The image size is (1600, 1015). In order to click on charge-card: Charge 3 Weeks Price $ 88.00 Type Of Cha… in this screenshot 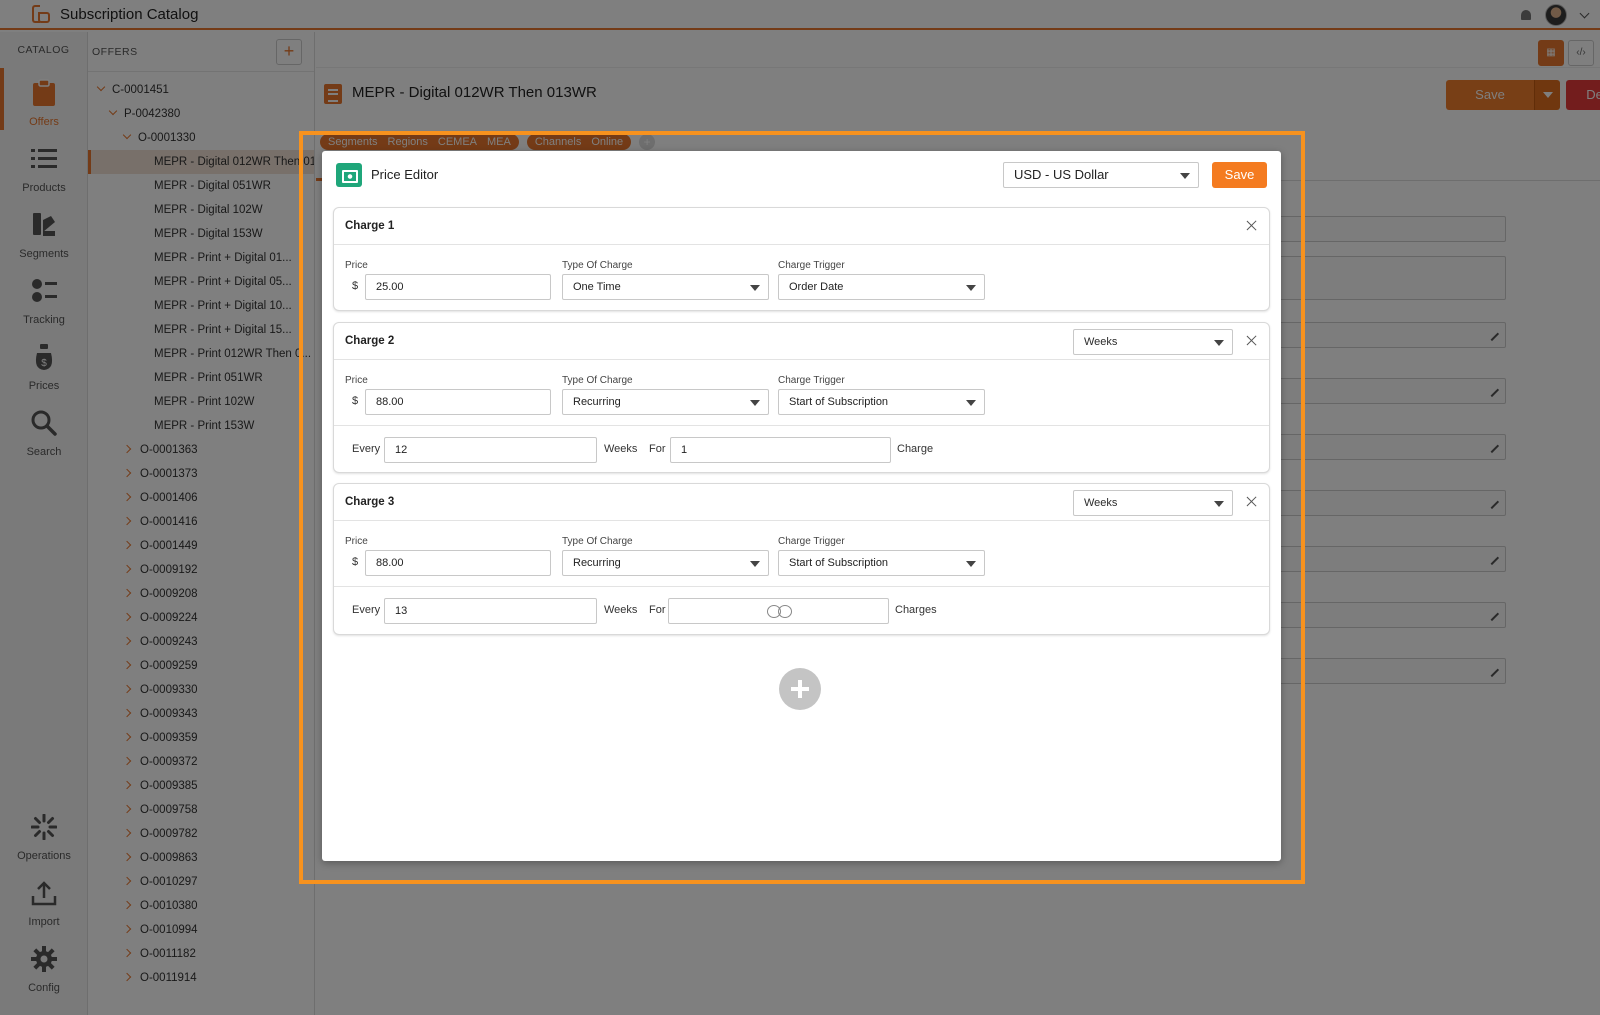, I will do `click(801, 559)`.